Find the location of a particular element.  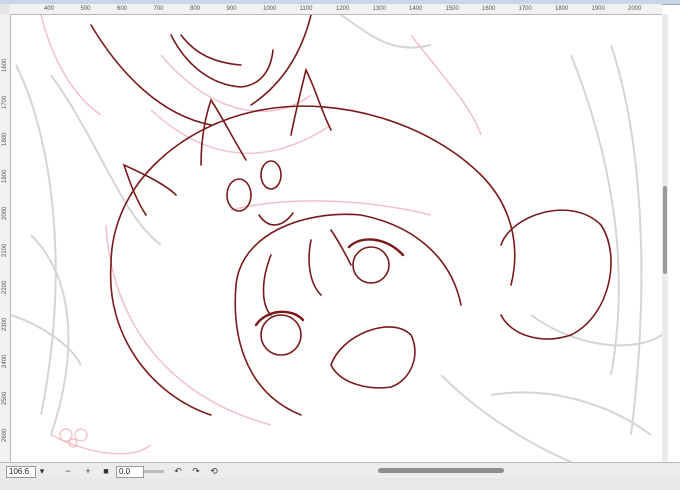

status-strip is located at coordinates (340, 484).